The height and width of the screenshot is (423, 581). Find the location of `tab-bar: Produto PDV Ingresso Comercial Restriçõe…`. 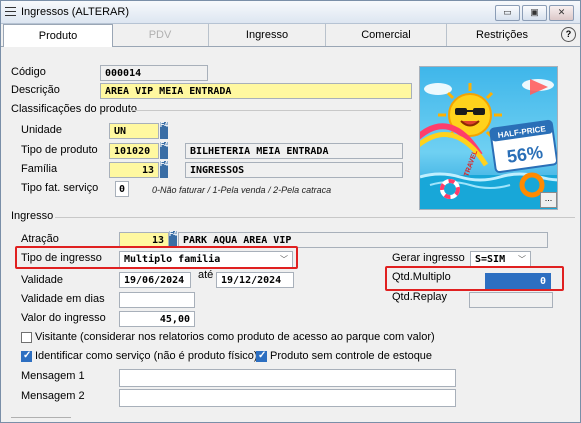

tab-bar: Produto PDV Ingresso Comercial Restriçõe… is located at coordinates (290, 36).